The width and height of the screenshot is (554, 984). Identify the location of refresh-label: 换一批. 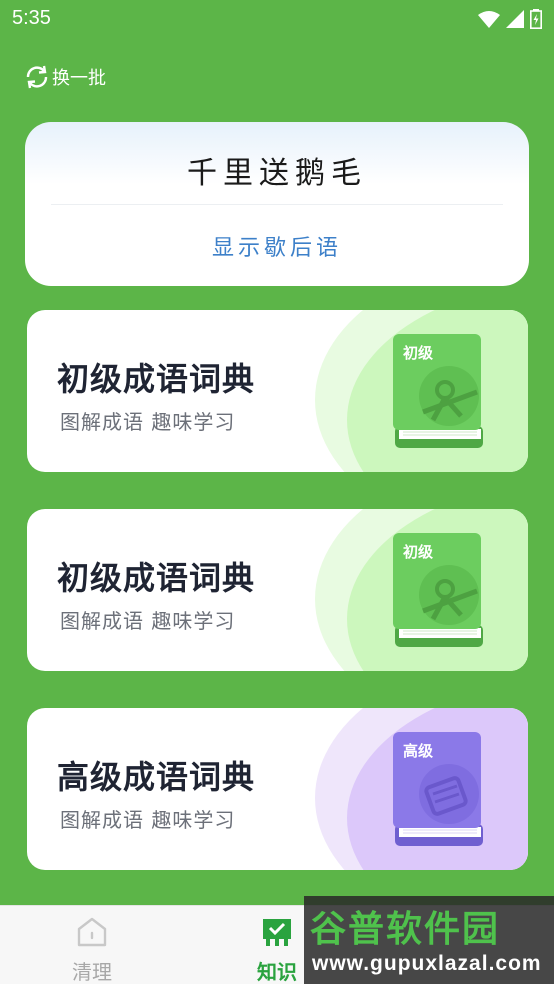
(79, 78).